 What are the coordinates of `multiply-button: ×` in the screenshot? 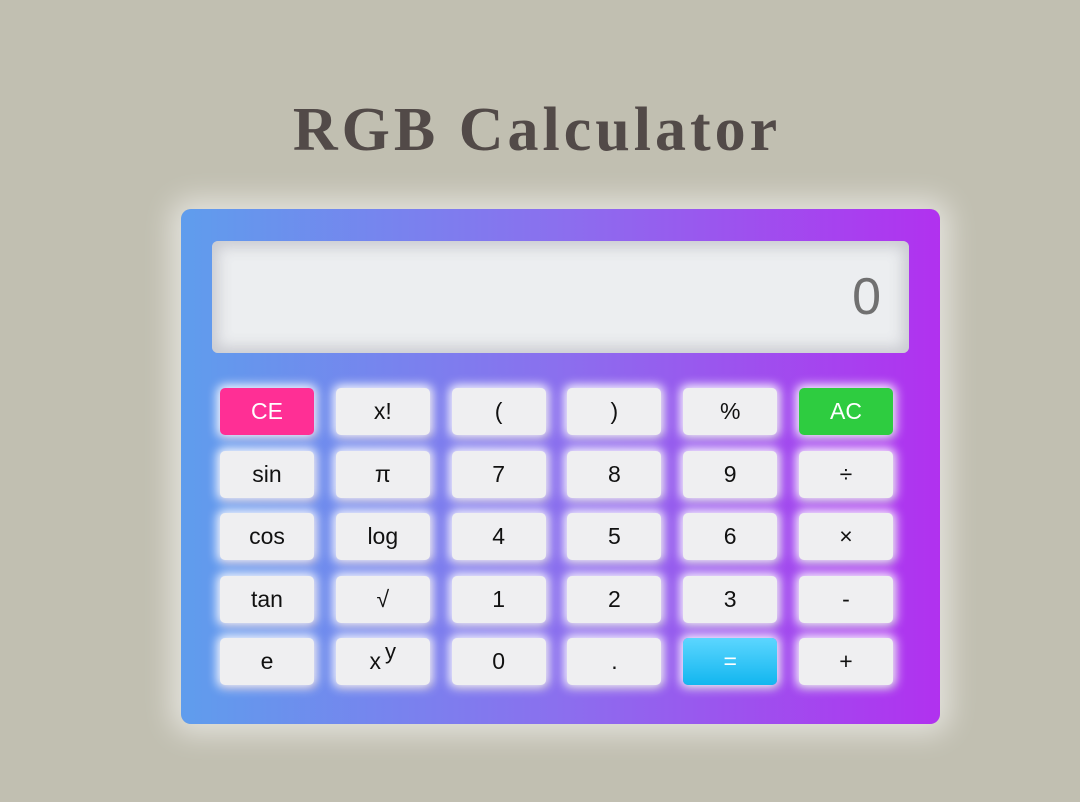 It's located at (845, 536).